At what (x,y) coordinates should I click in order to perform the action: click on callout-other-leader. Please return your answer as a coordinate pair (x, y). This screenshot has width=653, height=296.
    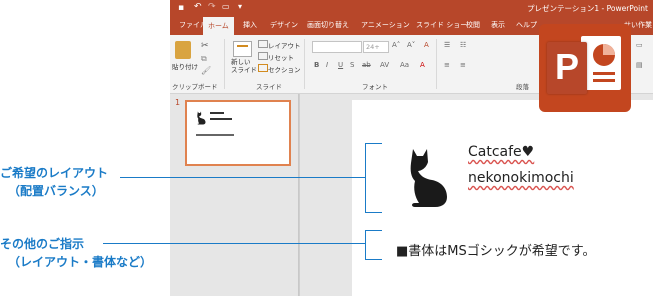
    Looking at the image, I should click on (234, 243).